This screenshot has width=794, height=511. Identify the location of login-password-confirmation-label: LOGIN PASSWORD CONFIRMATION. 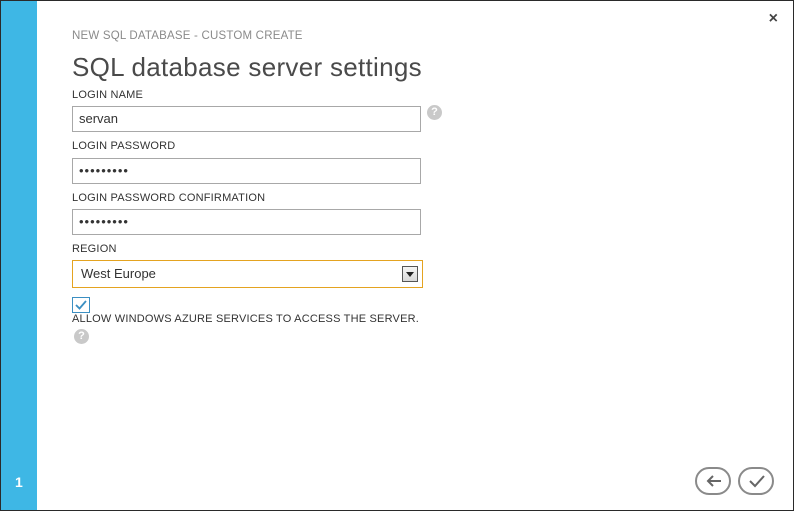
(169, 198).